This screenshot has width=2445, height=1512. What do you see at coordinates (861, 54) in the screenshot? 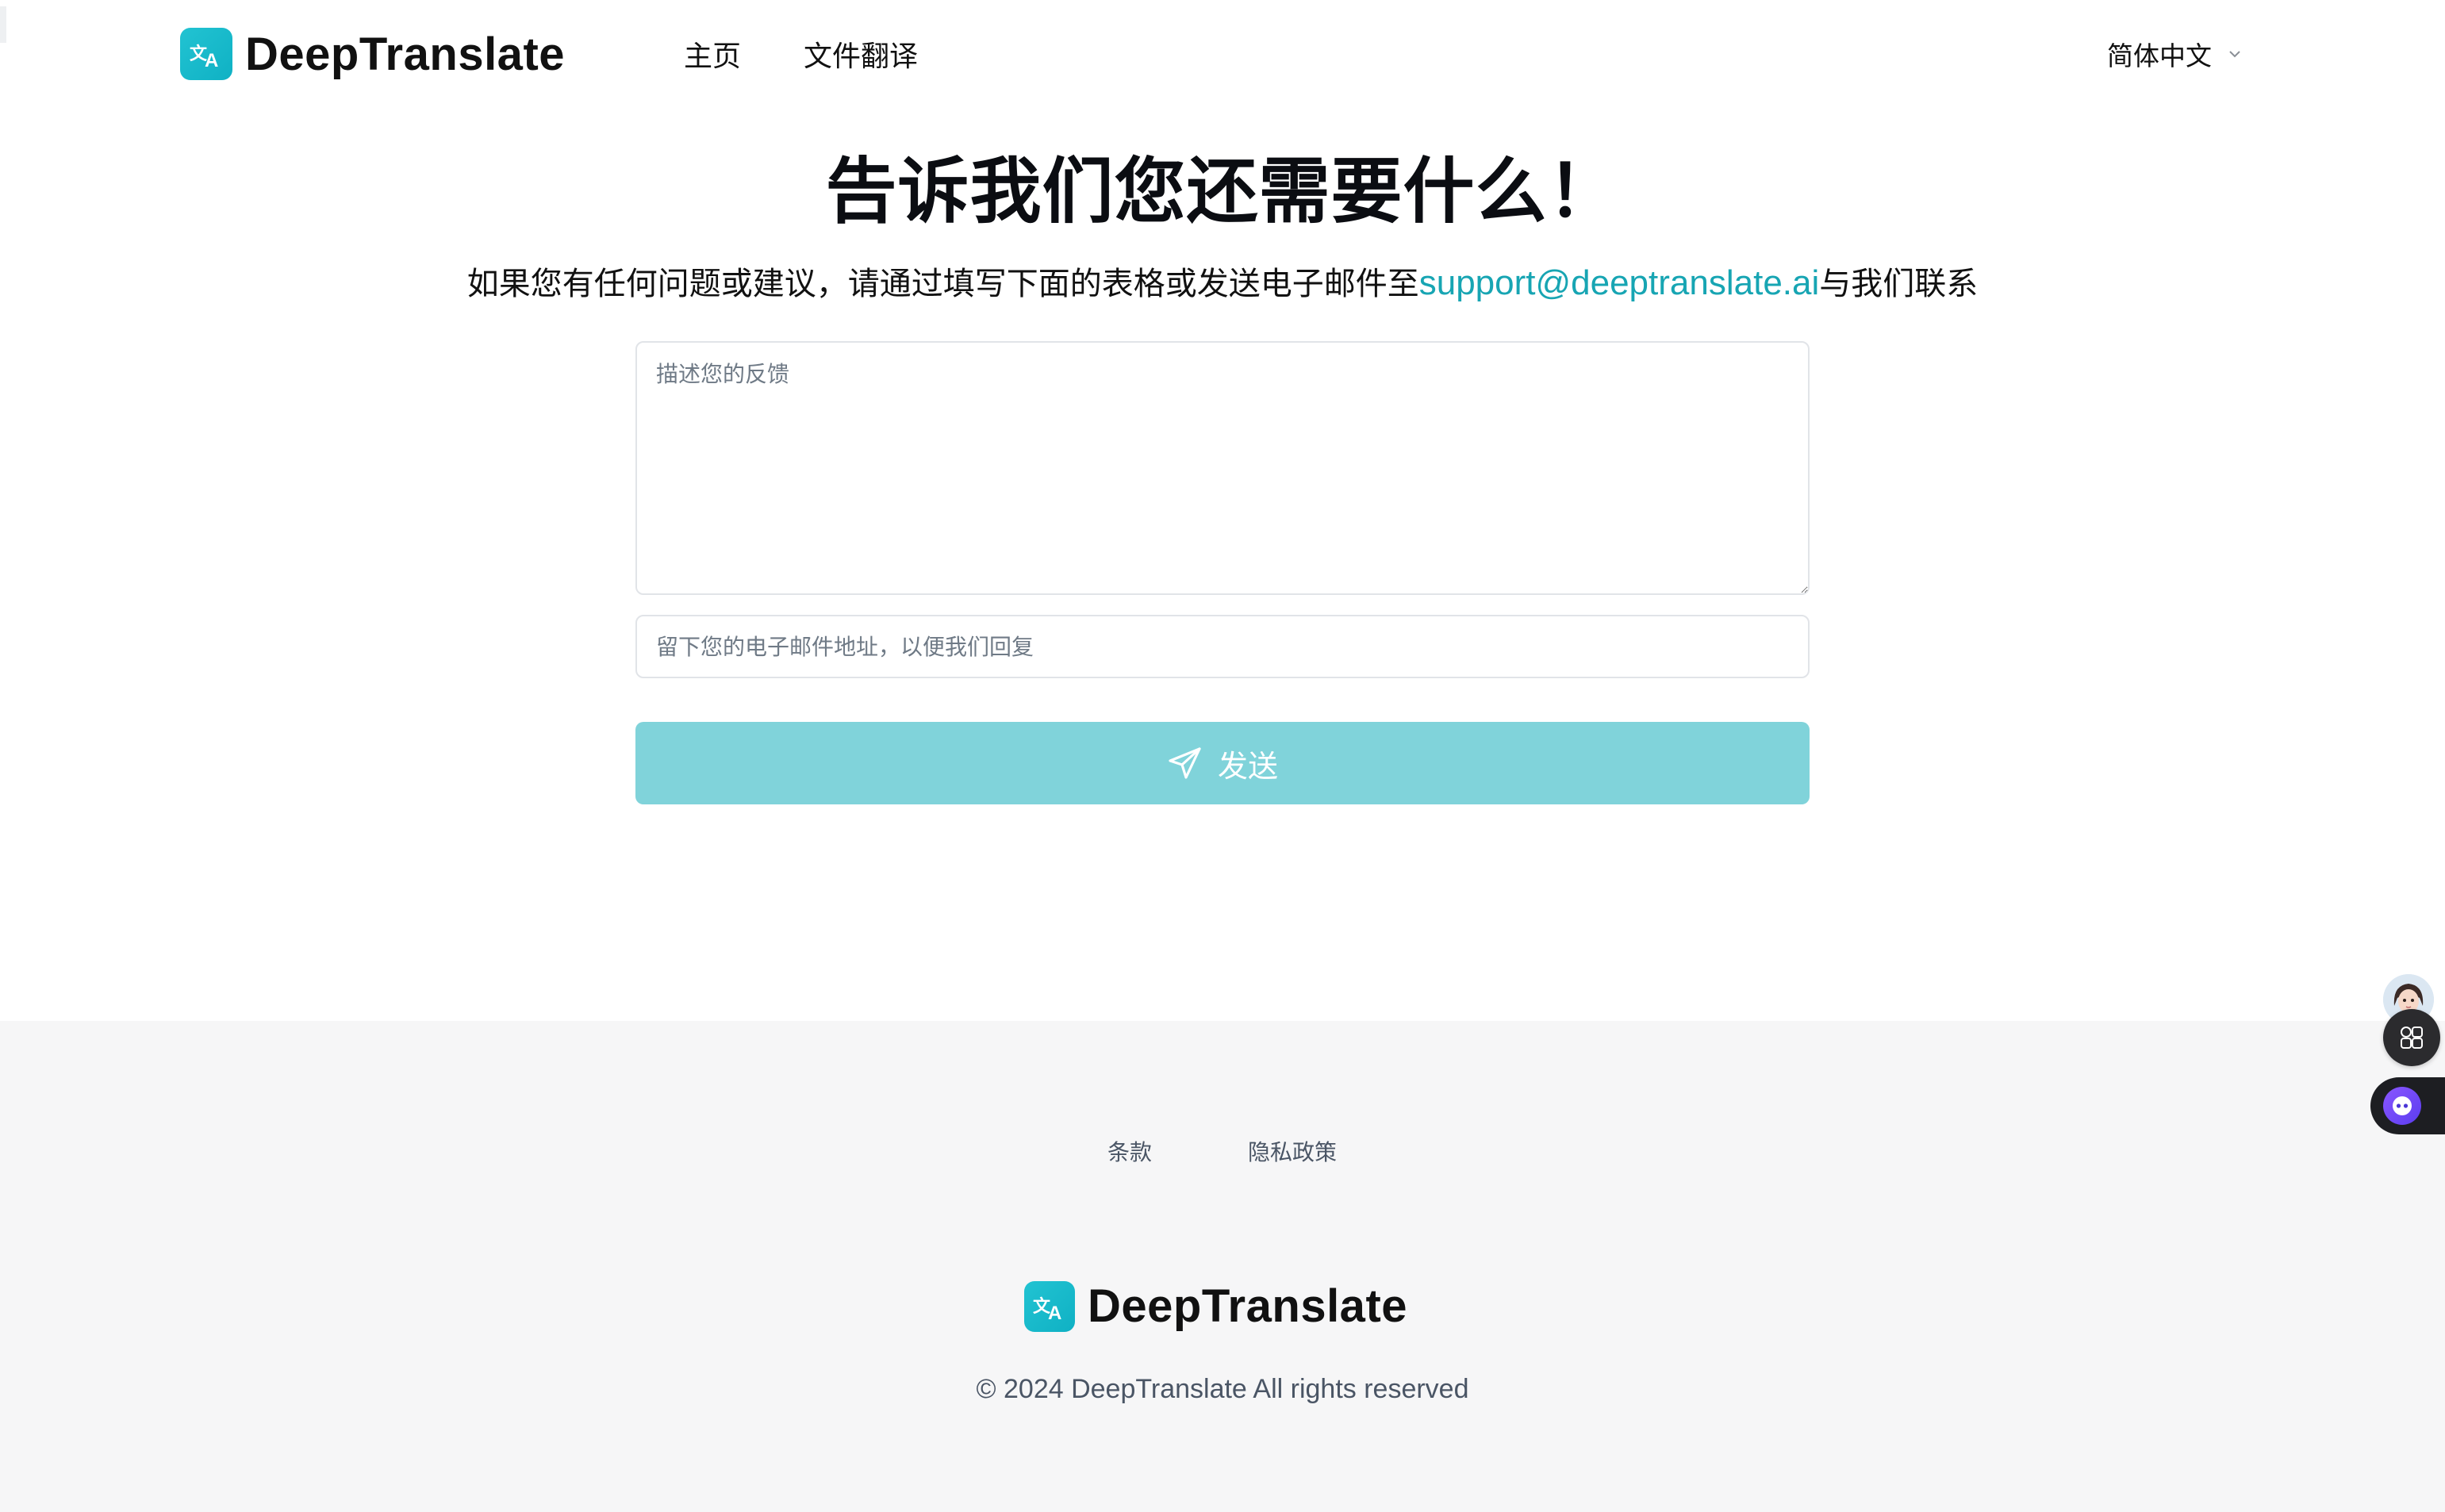
I see `nav-file-translate-link: 文件翻译` at bounding box center [861, 54].